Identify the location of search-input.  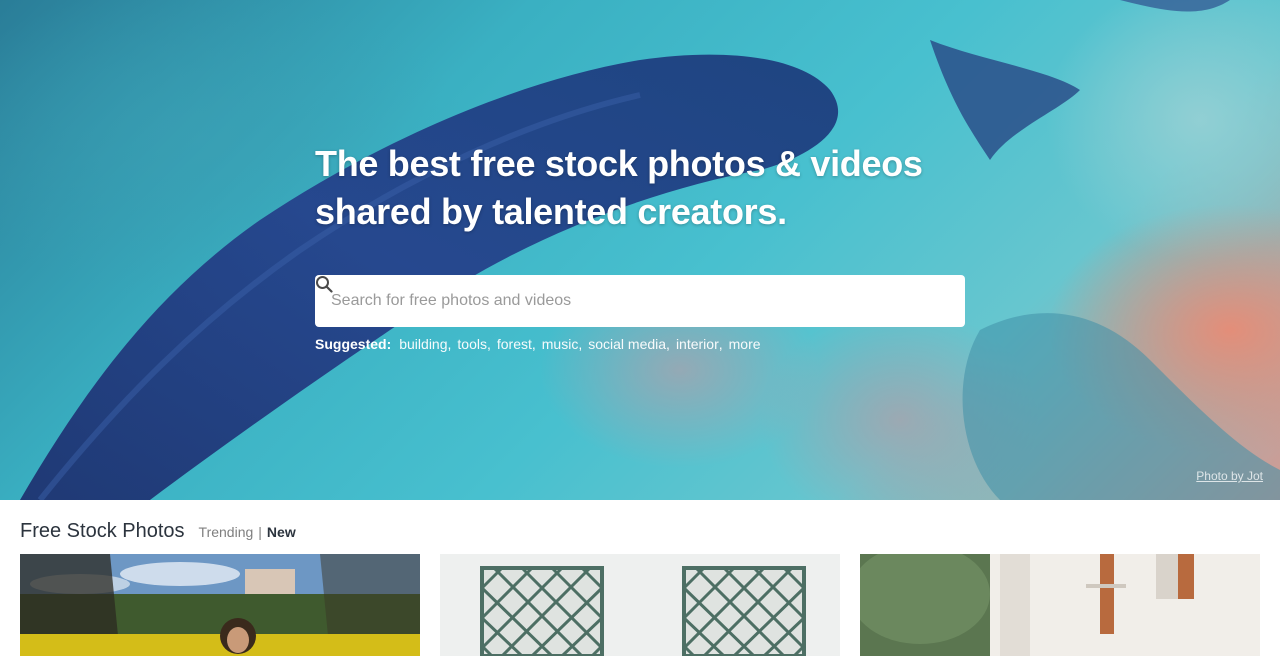
(627, 301).